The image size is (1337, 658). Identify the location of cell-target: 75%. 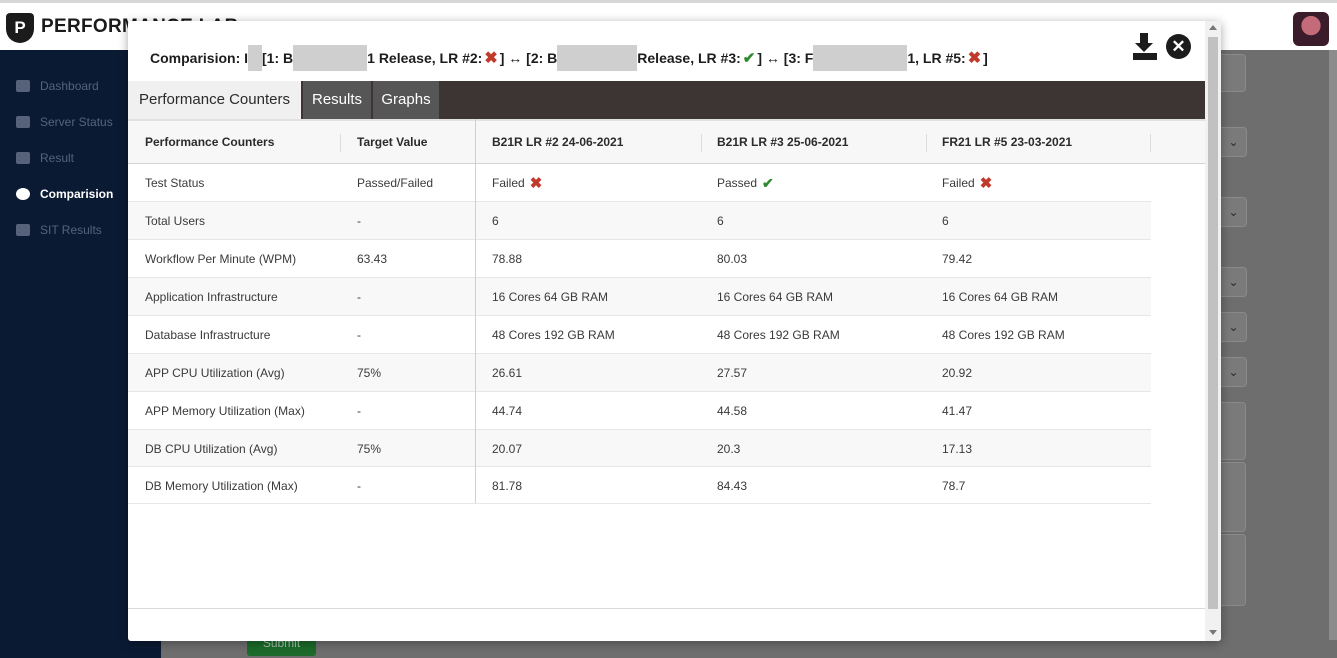
(369, 373).